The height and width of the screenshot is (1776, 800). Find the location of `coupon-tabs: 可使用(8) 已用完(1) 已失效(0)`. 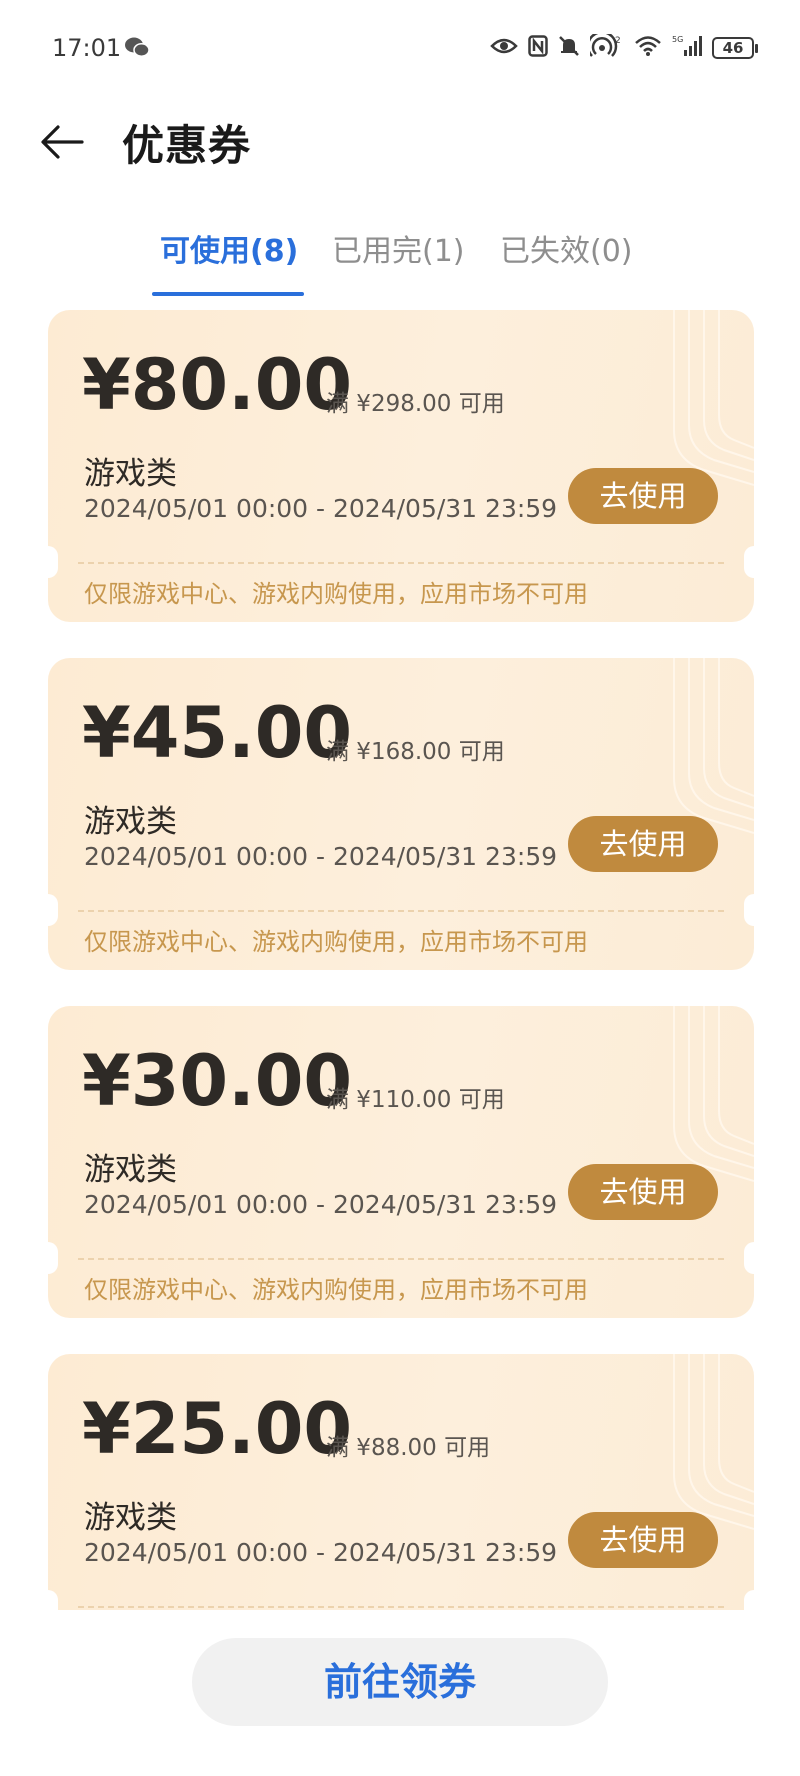

coupon-tabs: 可使用(8) 已用完(1) 已失效(0) is located at coordinates (400, 262).